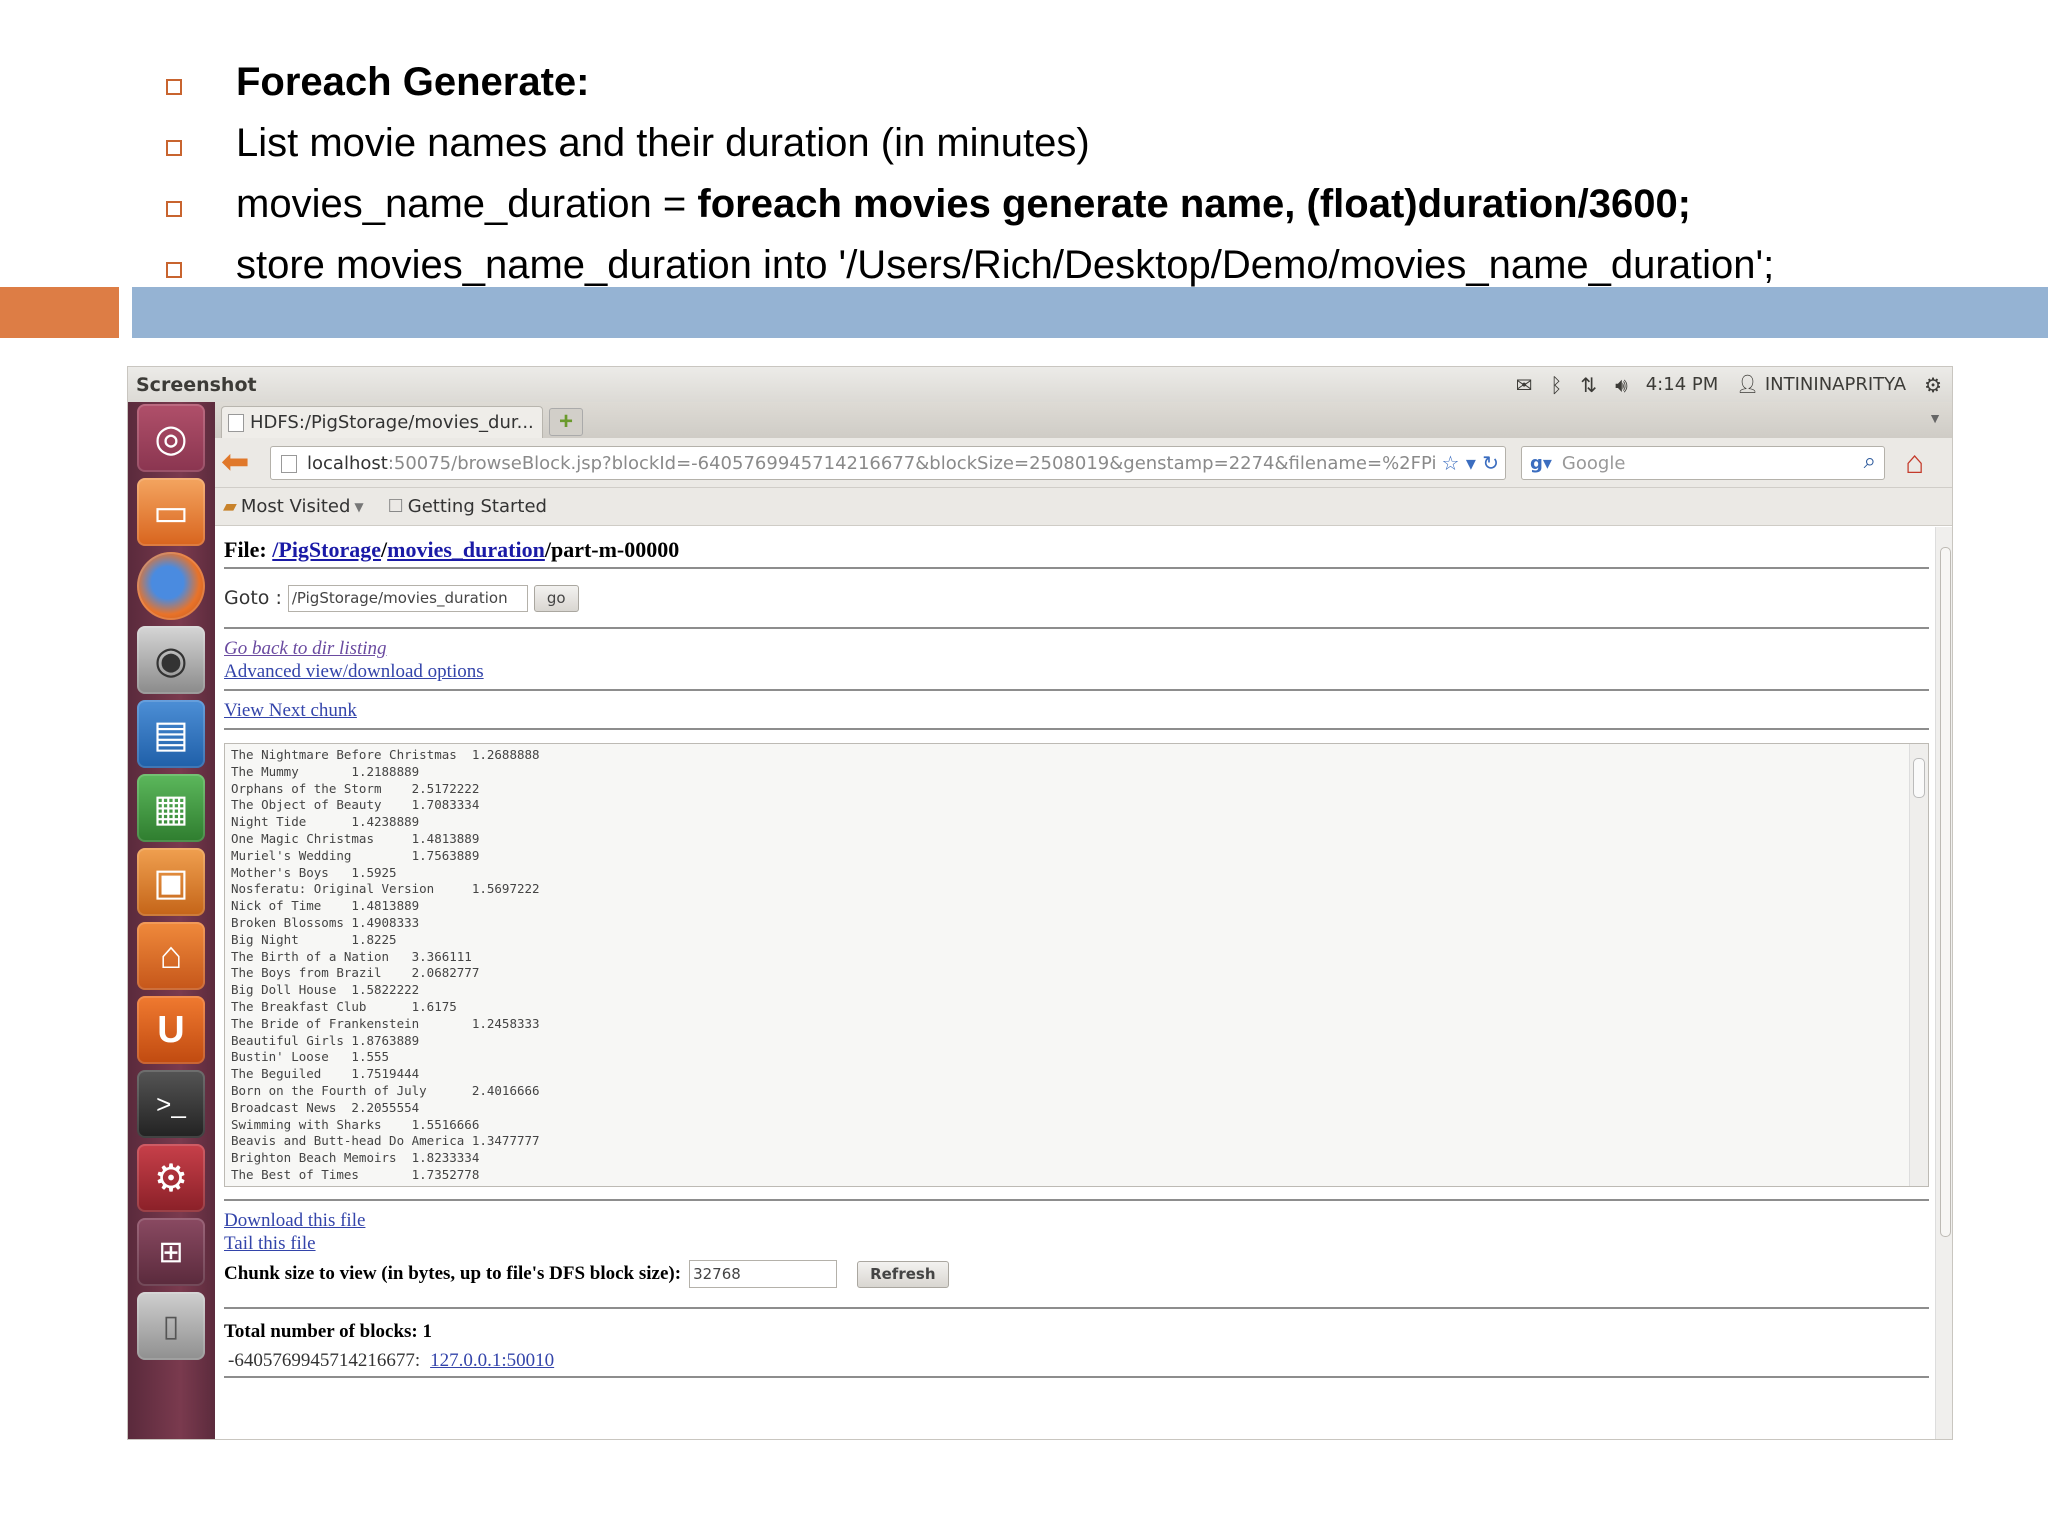  I want to click on bullet-text: Foreach Generate:, so click(413, 82).